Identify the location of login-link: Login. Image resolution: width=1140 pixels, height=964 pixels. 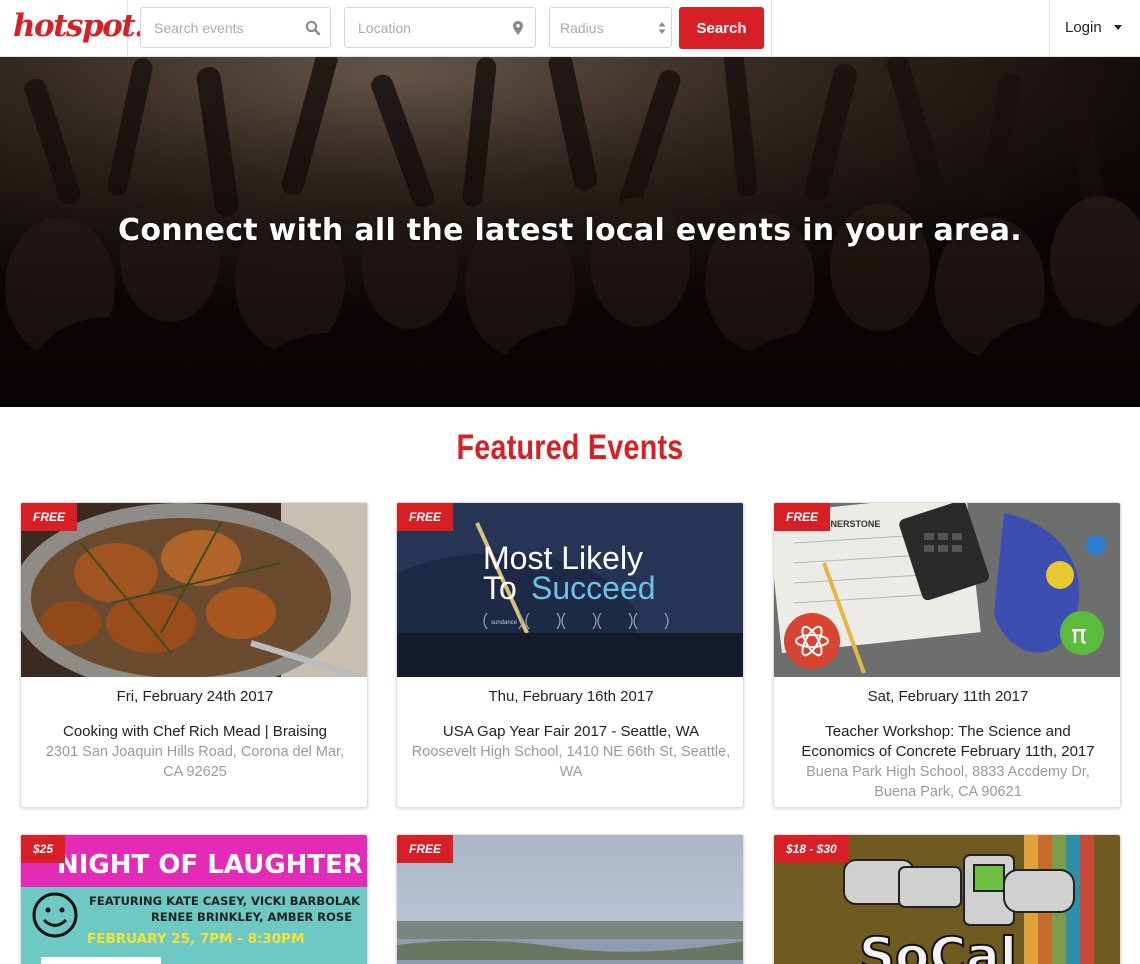
(1083, 27).